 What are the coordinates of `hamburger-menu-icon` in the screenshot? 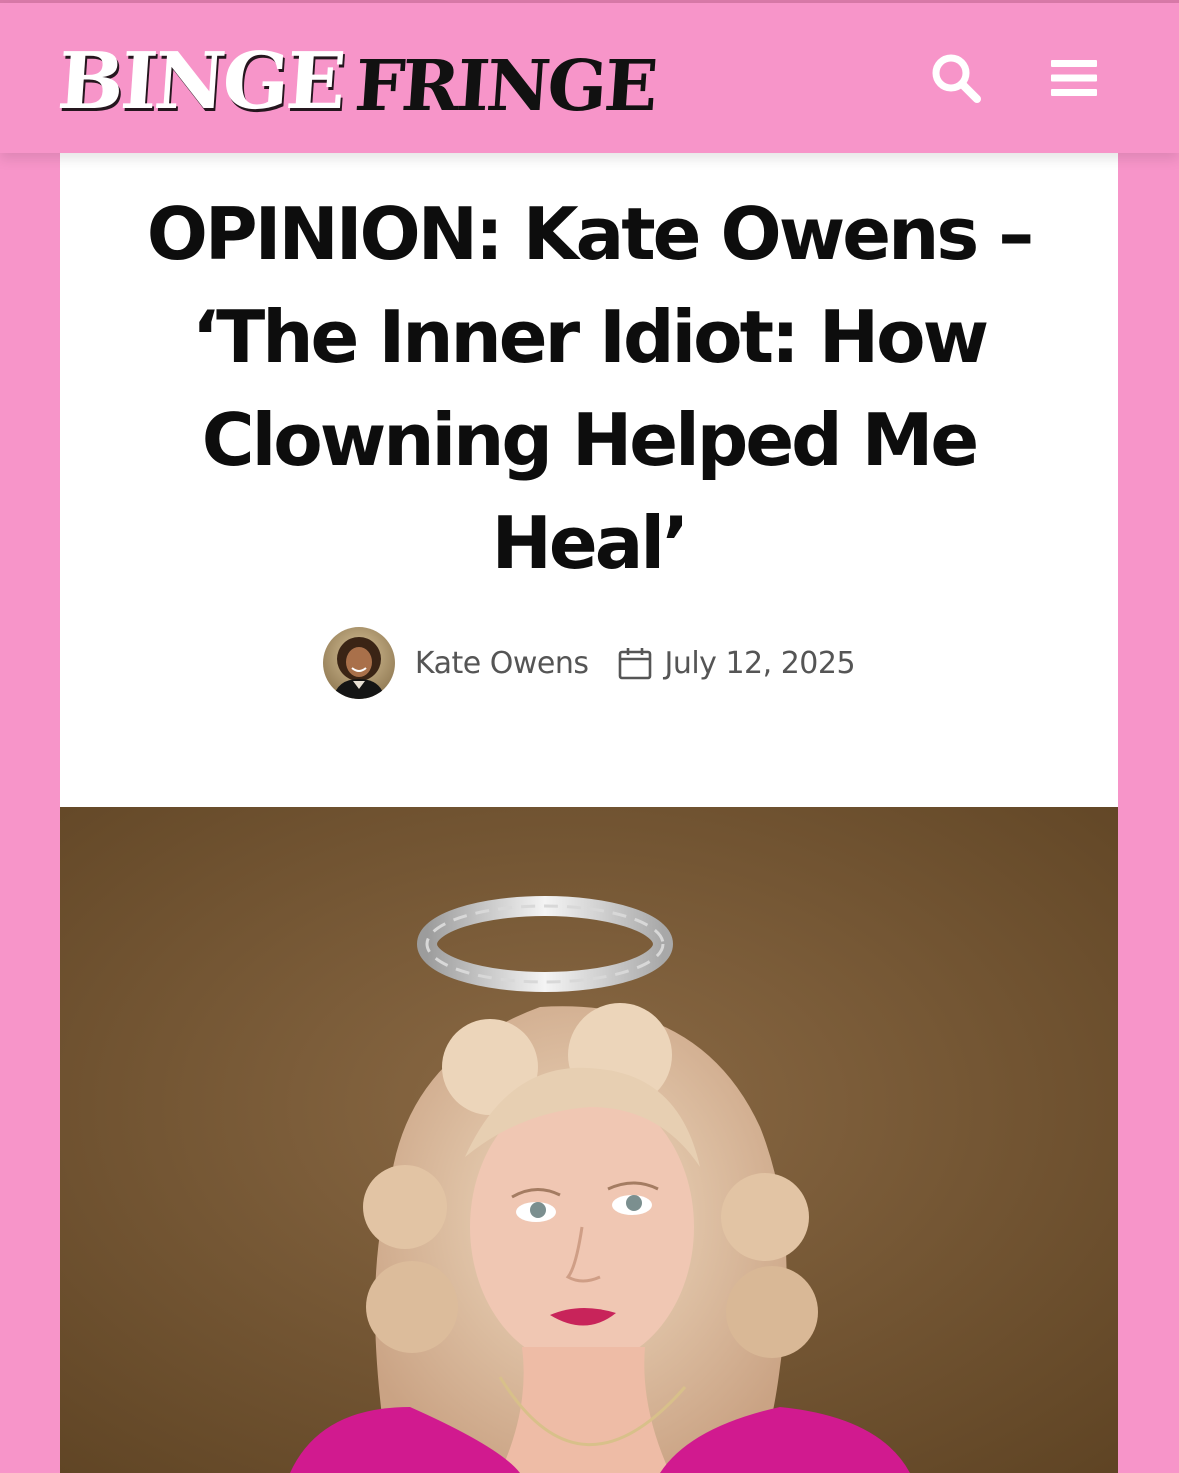 It's located at (1074, 78).